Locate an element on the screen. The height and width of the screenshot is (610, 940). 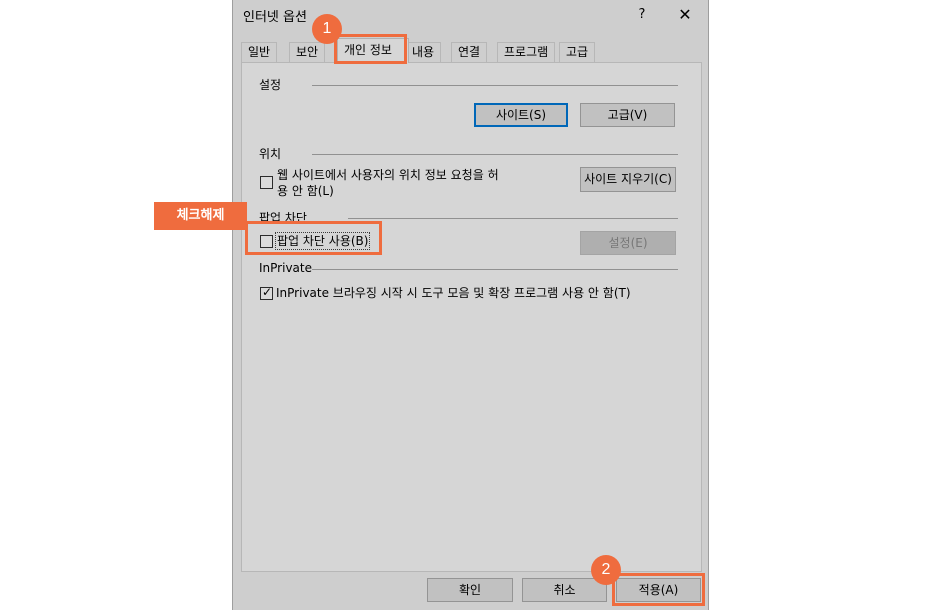
tab-advanced: 고급 is located at coordinates (577, 52).